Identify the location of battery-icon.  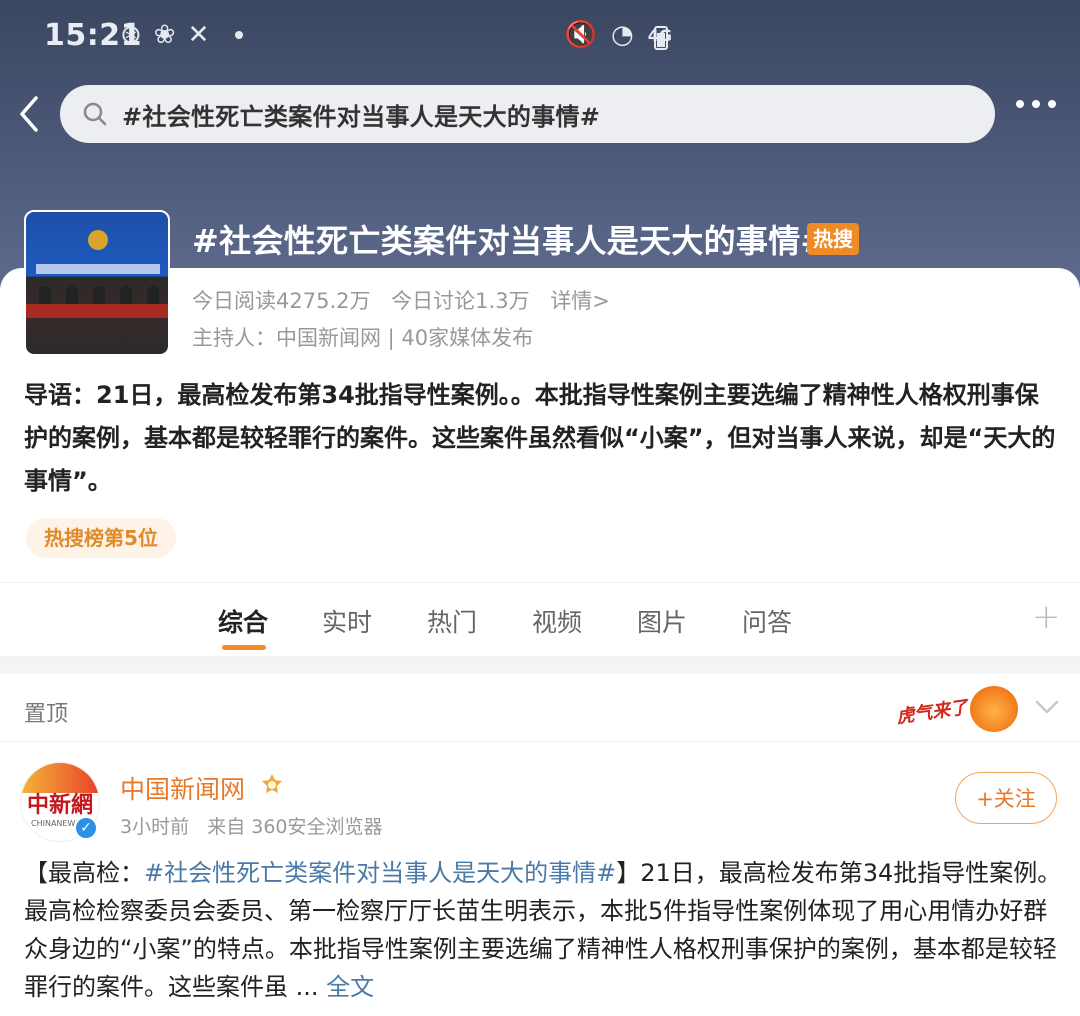
(661, 38).